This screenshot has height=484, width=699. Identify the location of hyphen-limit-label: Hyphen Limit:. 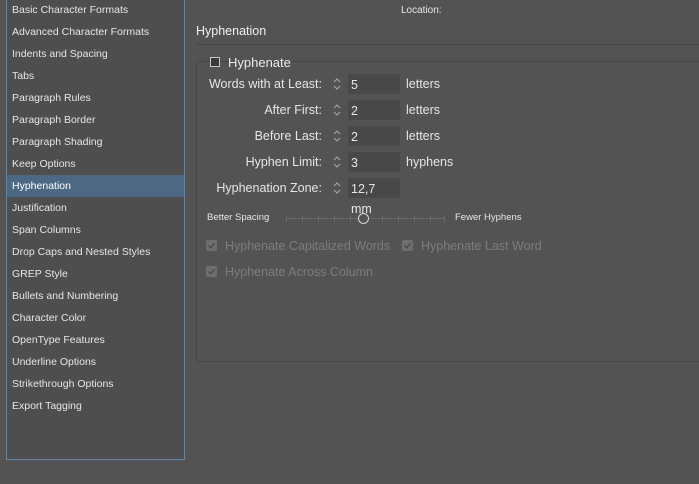
(283, 162).